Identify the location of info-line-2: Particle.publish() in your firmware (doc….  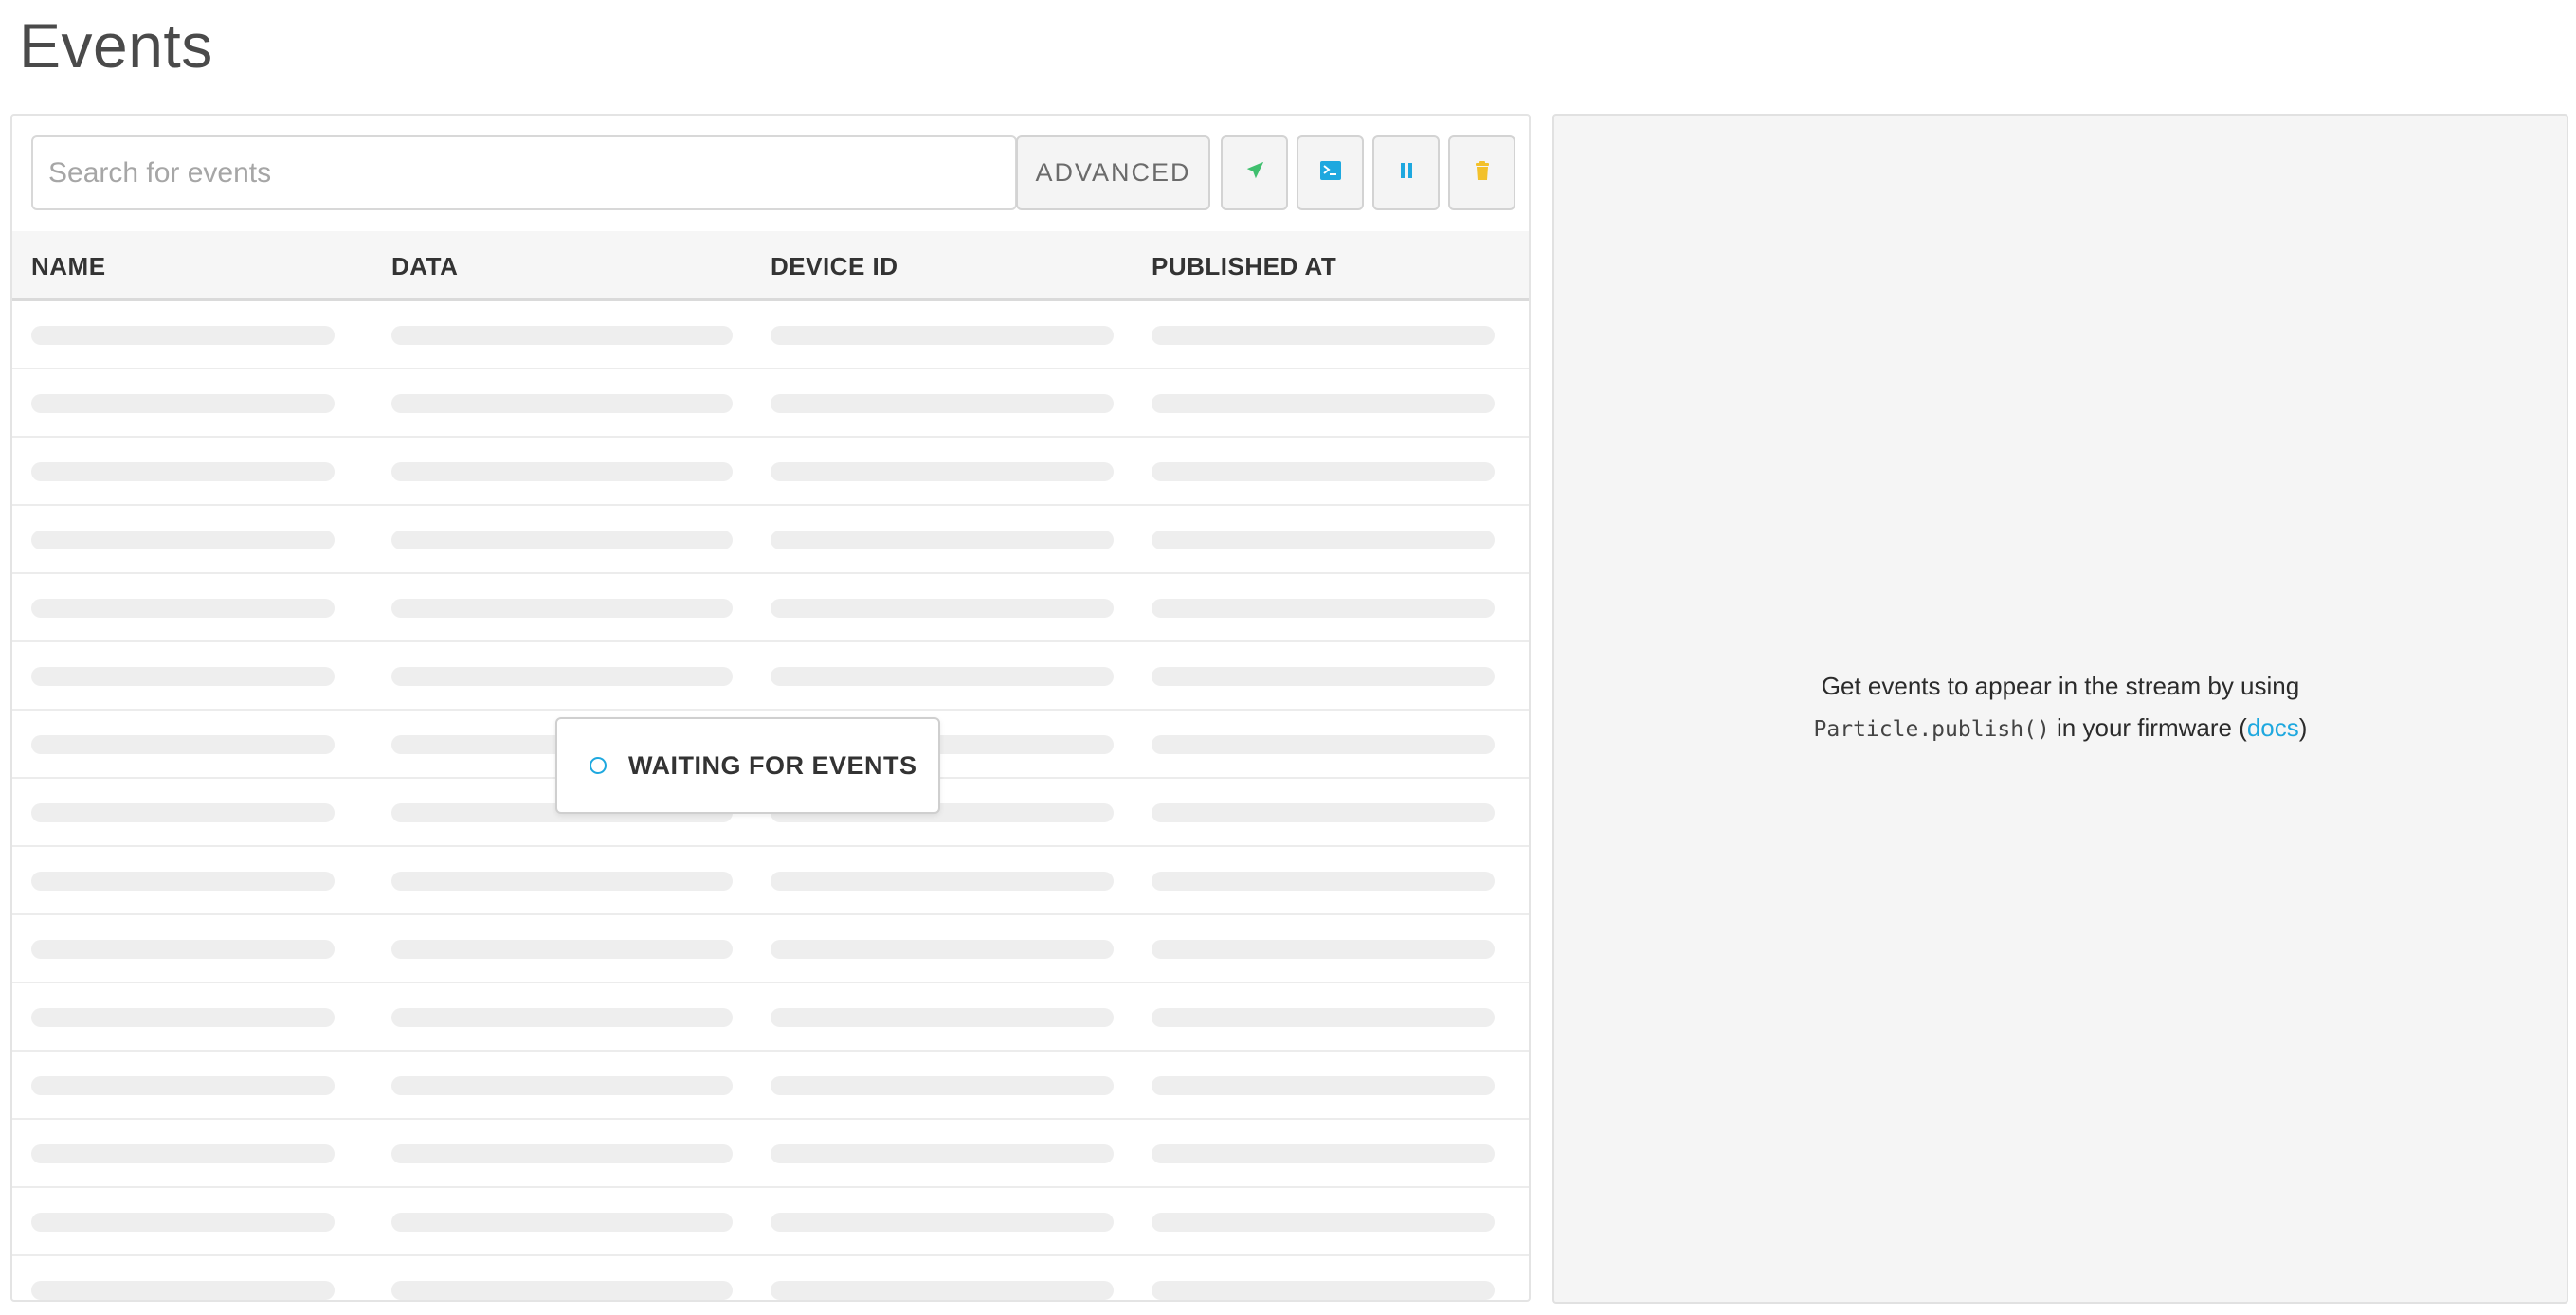
(2060, 728).